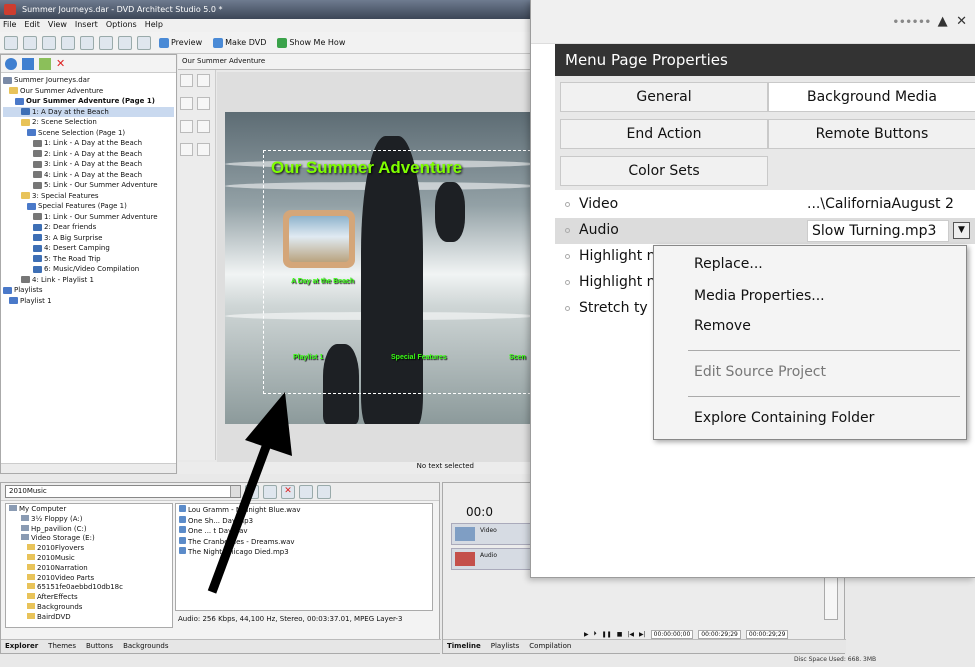 This screenshot has width=975, height=667. What do you see at coordinates (86, 25) in the screenshot?
I see `menu-insert: Insert` at bounding box center [86, 25].